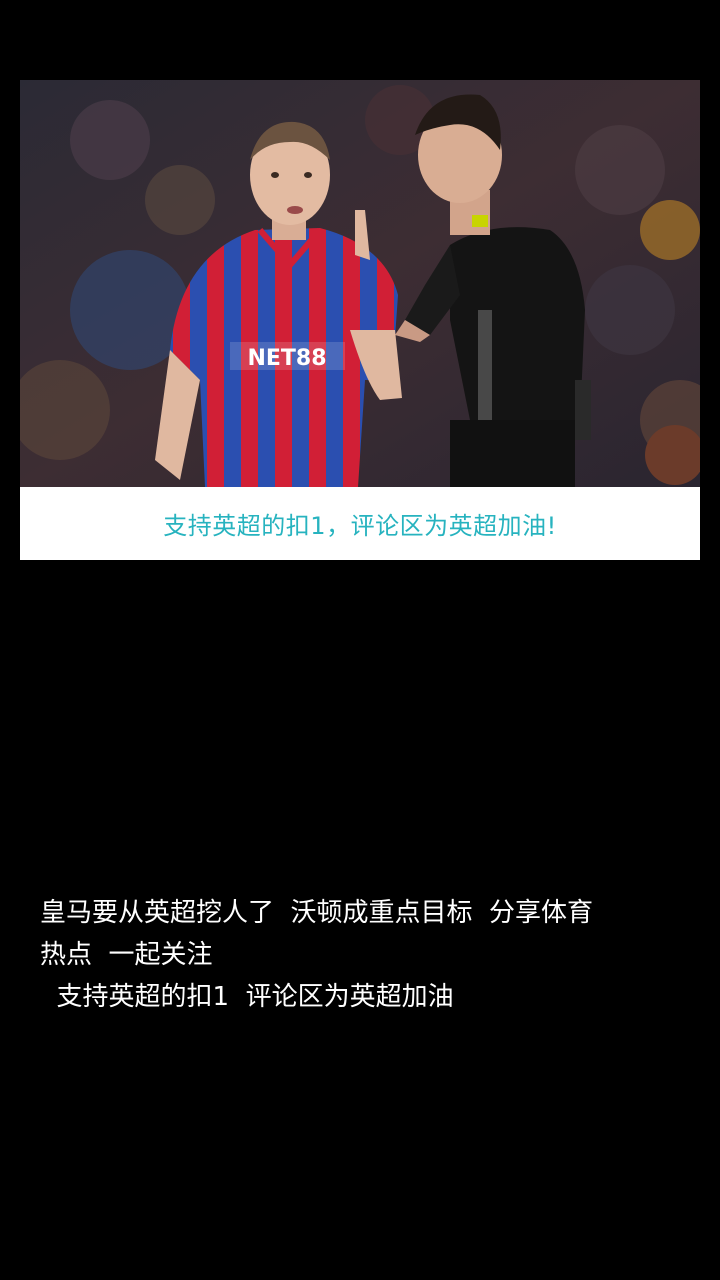  I want to click on photo-caption: 支持英超的扣1，评论区为英超加油!, so click(360, 526).